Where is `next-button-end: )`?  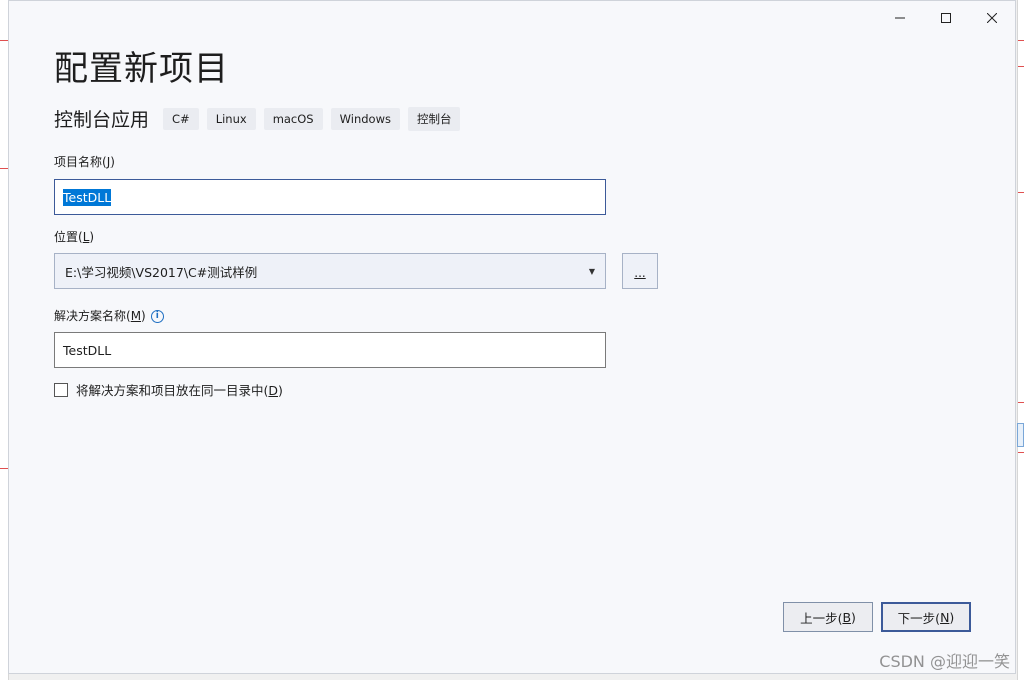
next-button-end: ) is located at coordinates (952, 617).